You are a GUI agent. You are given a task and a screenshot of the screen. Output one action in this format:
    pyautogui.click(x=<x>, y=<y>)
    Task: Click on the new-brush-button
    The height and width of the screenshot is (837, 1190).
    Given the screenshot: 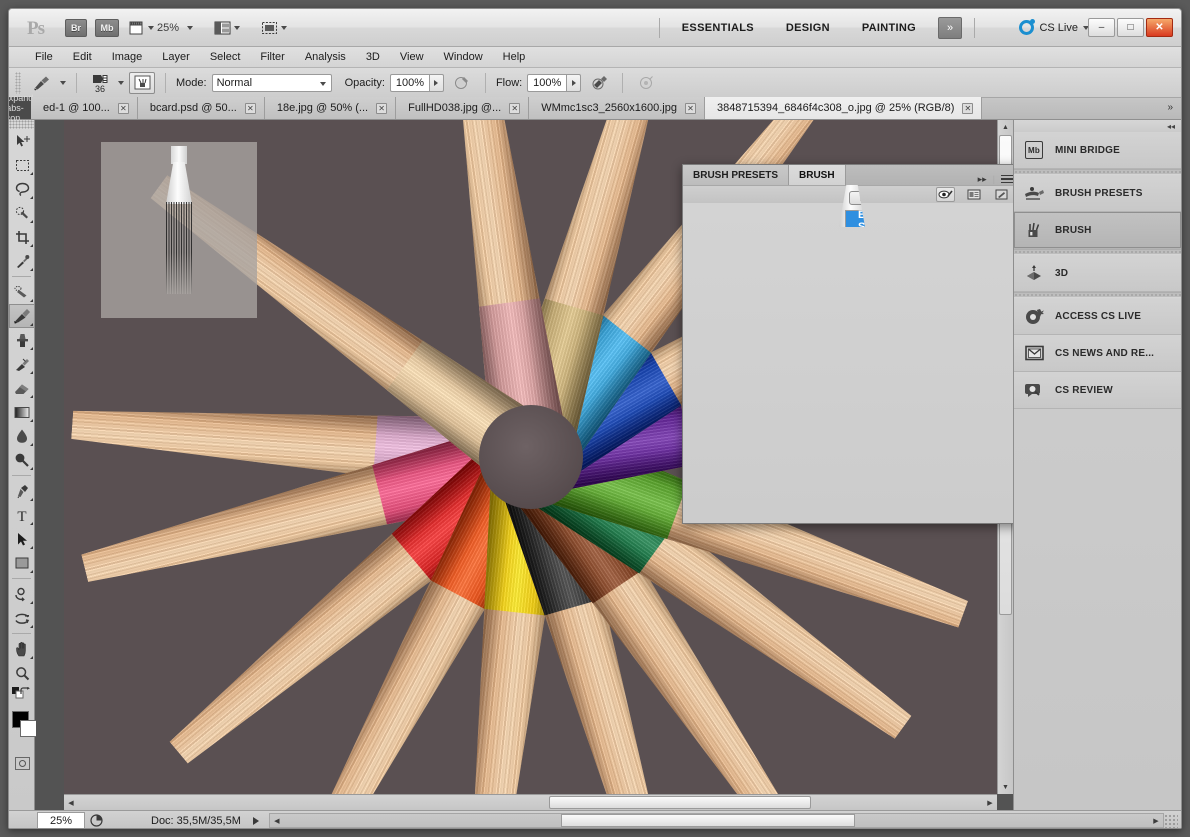 What is the action you would take?
    pyautogui.click(x=1001, y=194)
    